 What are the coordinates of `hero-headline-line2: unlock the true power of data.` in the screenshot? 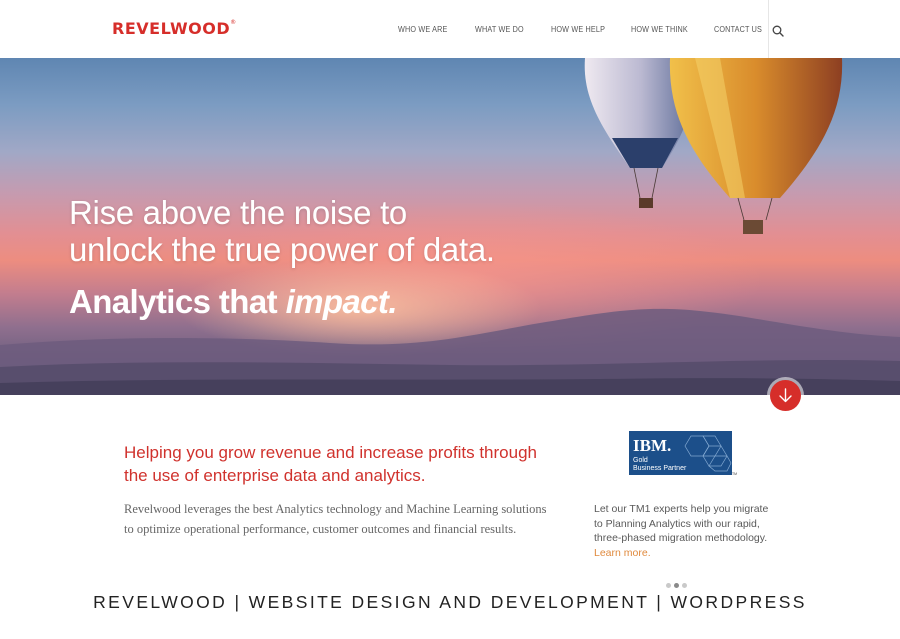 It's located at (282, 249).